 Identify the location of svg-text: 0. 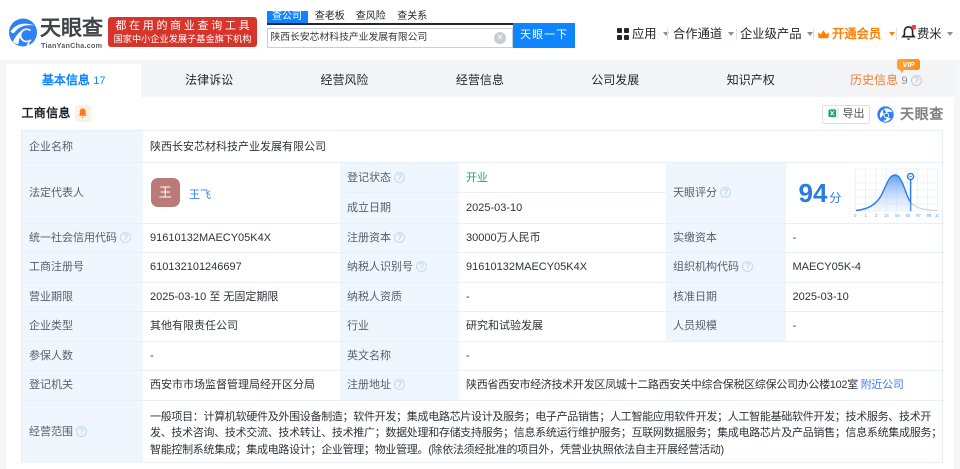
(855, 215).